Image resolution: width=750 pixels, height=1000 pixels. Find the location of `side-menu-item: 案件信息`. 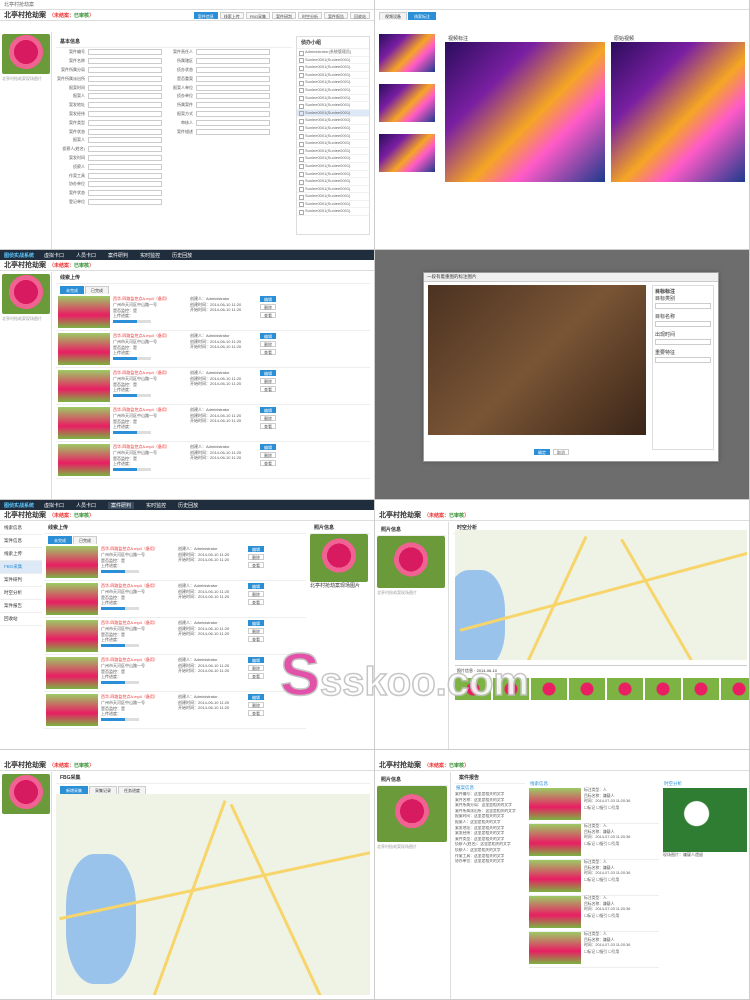

side-menu-item: 案件信息 is located at coordinates (21, 541).